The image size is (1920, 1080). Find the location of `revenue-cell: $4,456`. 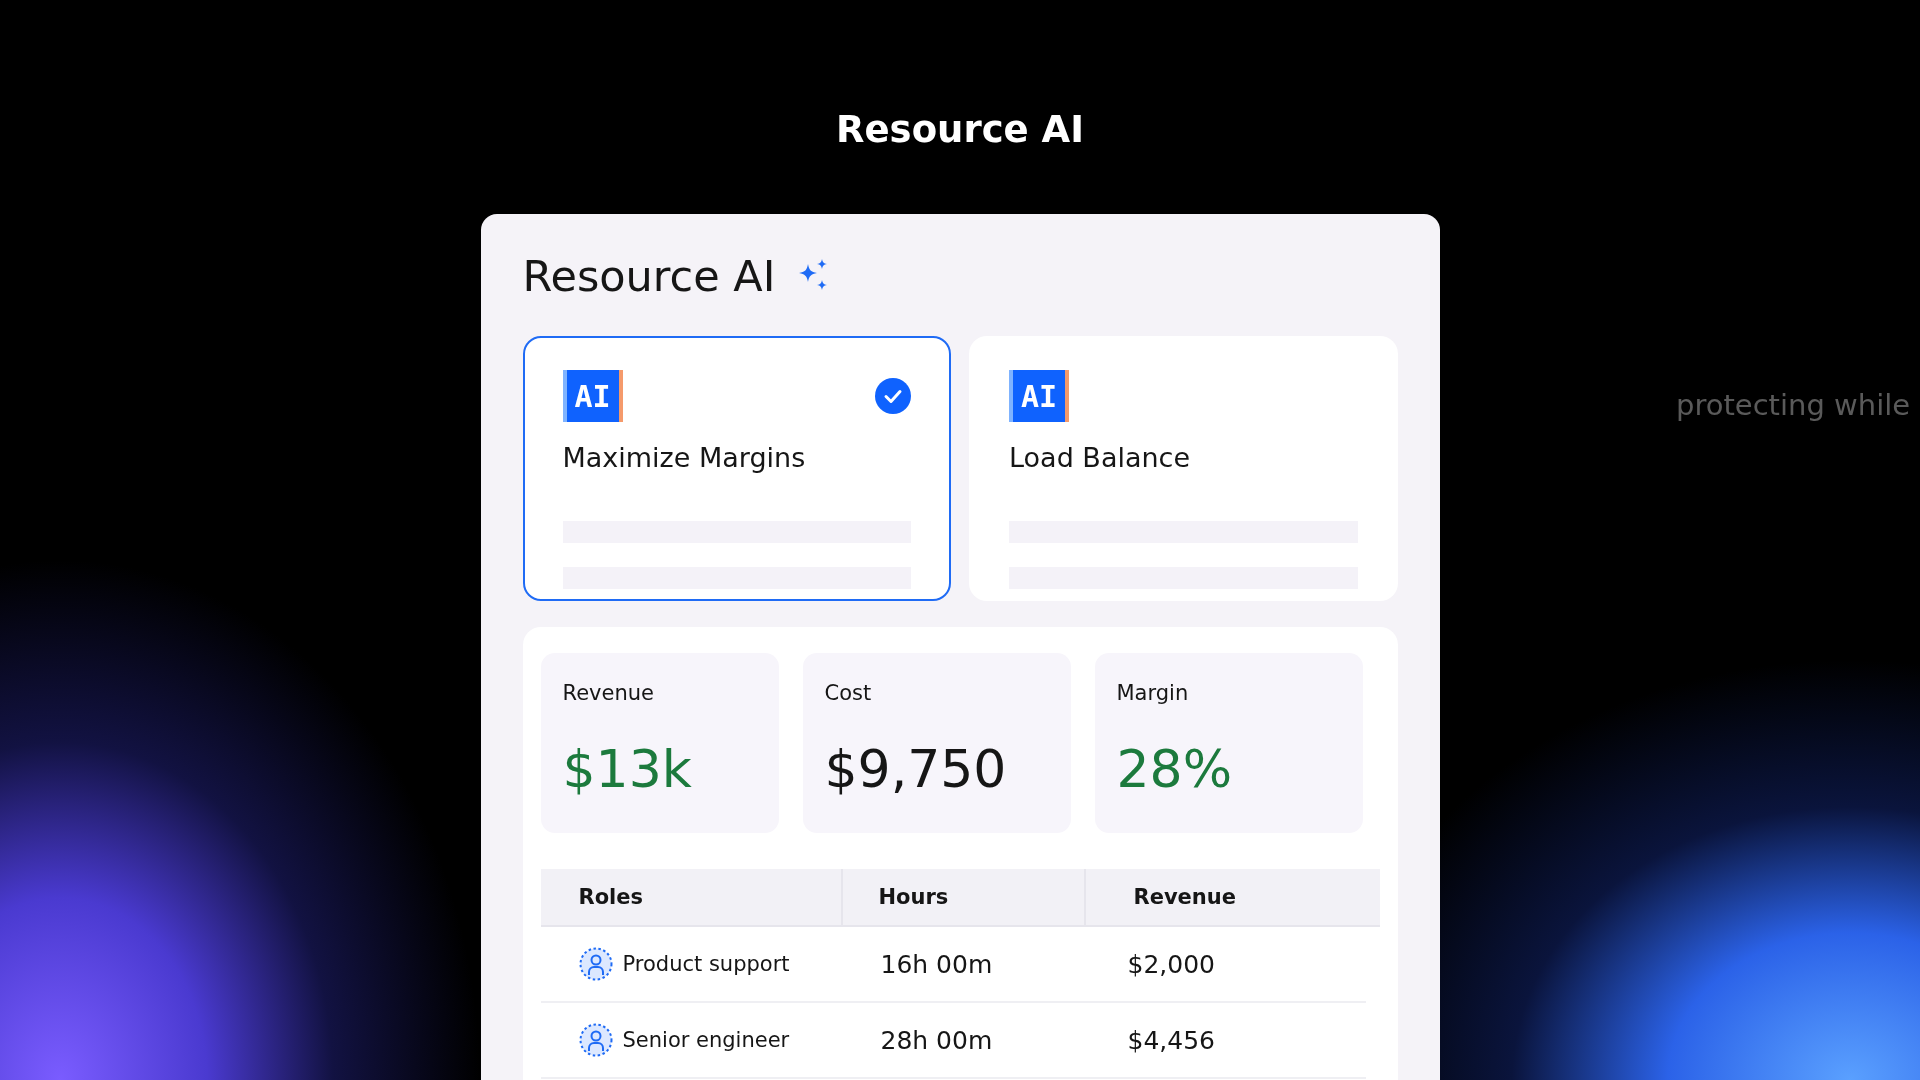

revenue-cell: $4,456 is located at coordinates (1171, 1040).